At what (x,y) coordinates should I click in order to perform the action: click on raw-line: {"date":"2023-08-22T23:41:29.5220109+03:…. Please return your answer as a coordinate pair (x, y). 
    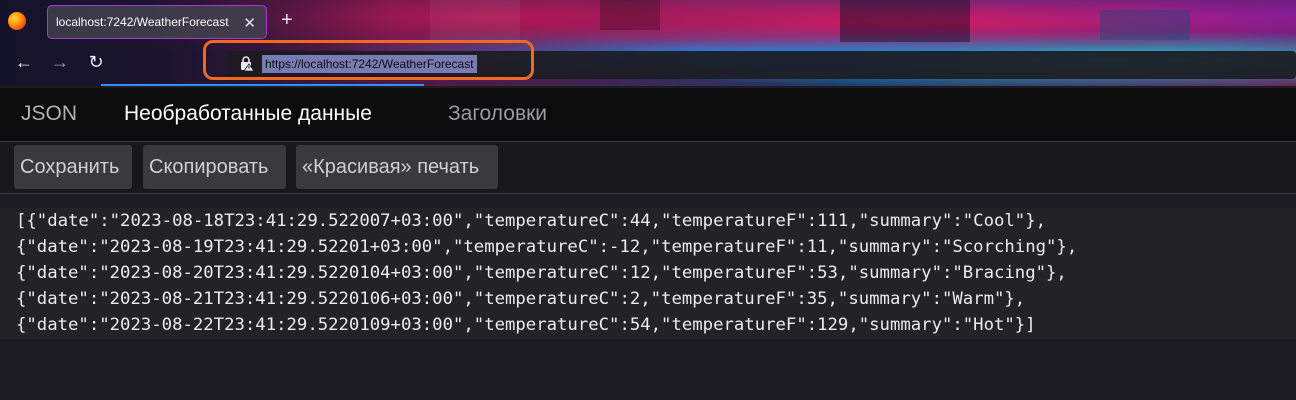
    Looking at the image, I should click on (526, 325).